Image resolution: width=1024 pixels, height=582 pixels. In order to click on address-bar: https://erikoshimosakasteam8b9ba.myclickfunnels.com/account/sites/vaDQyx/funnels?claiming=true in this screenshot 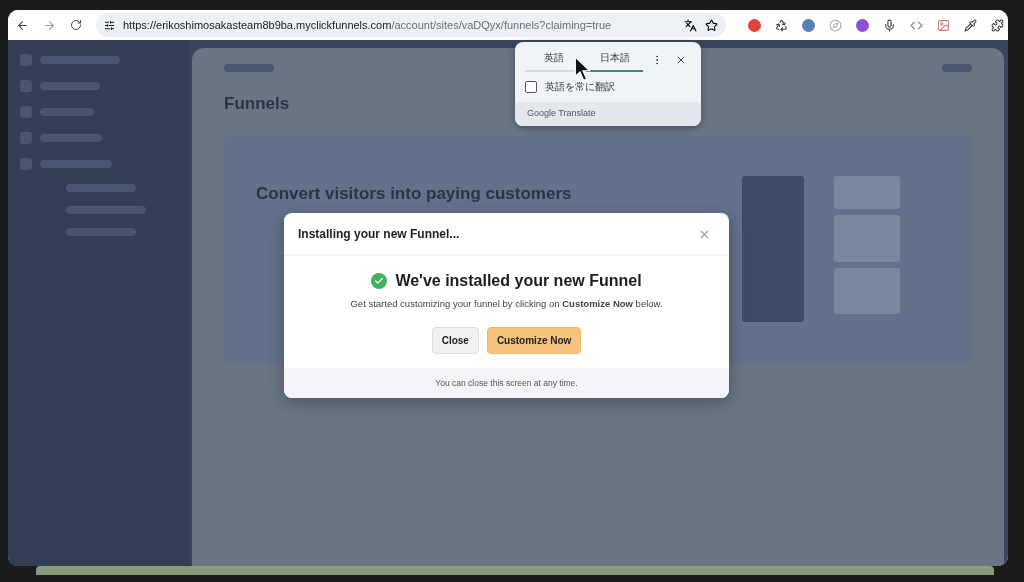, I will do `click(411, 25)`.